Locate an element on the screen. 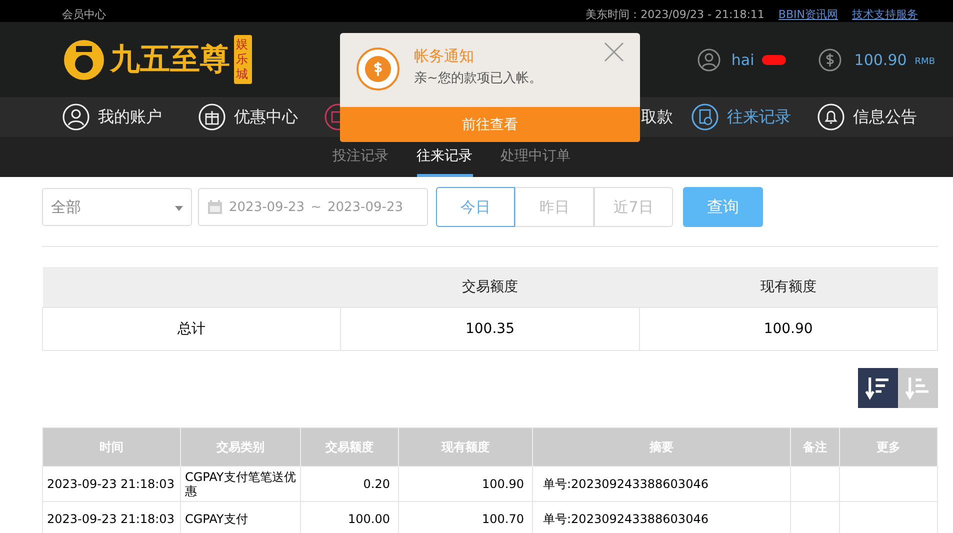 The image size is (953, 533). column-header: 现有额度 is located at coordinates (788, 287).